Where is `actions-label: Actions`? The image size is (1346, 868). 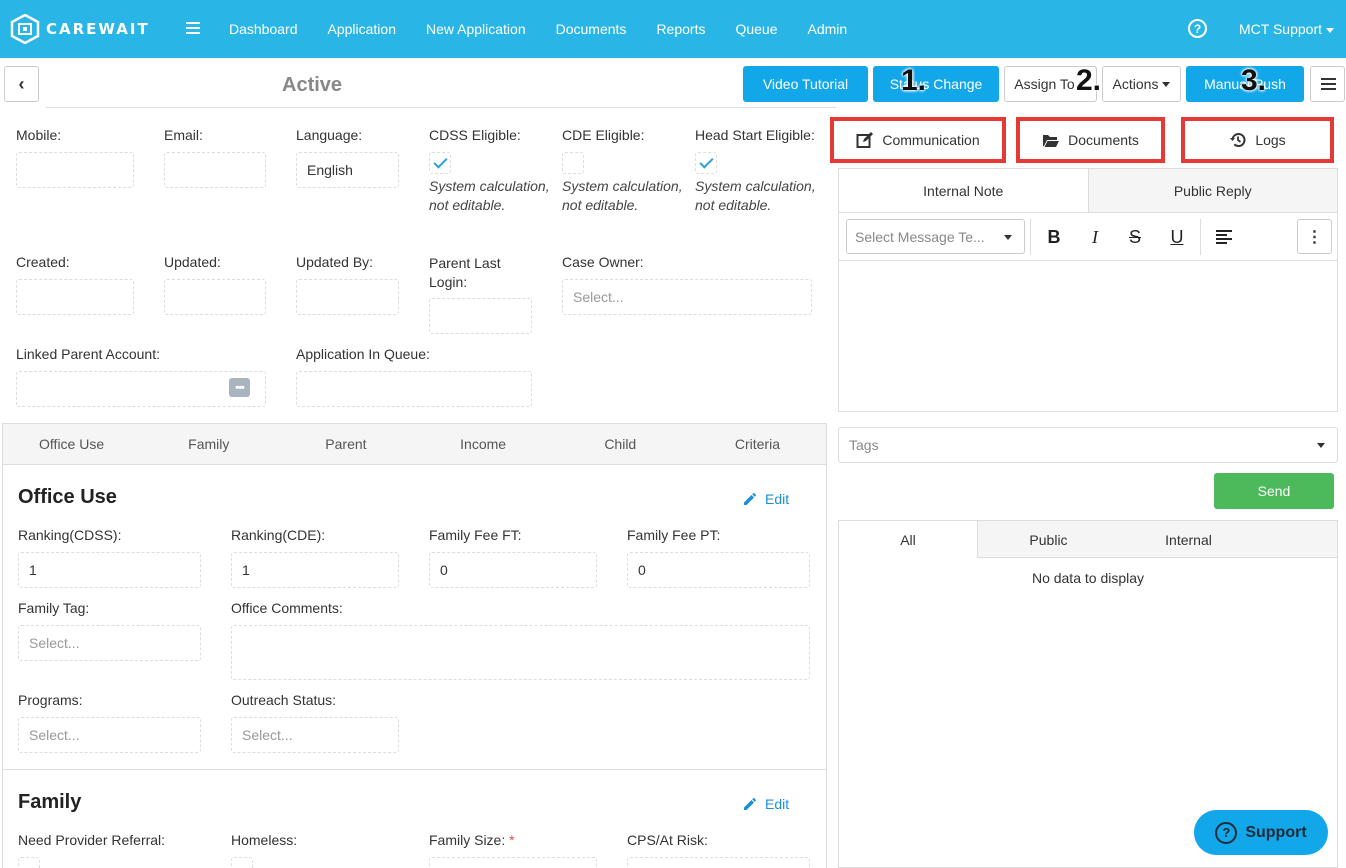 actions-label: Actions is located at coordinates (1135, 84).